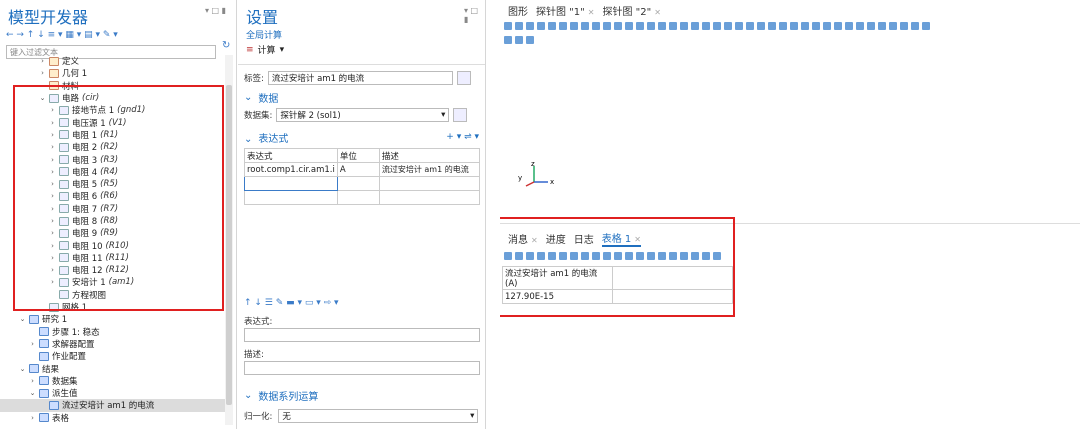 This screenshot has width=1080, height=429. What do you see at coordinates (112, 344) in the screenshot?
I see `tree-item: › 求解器配置` at bounding box center [112, 344].